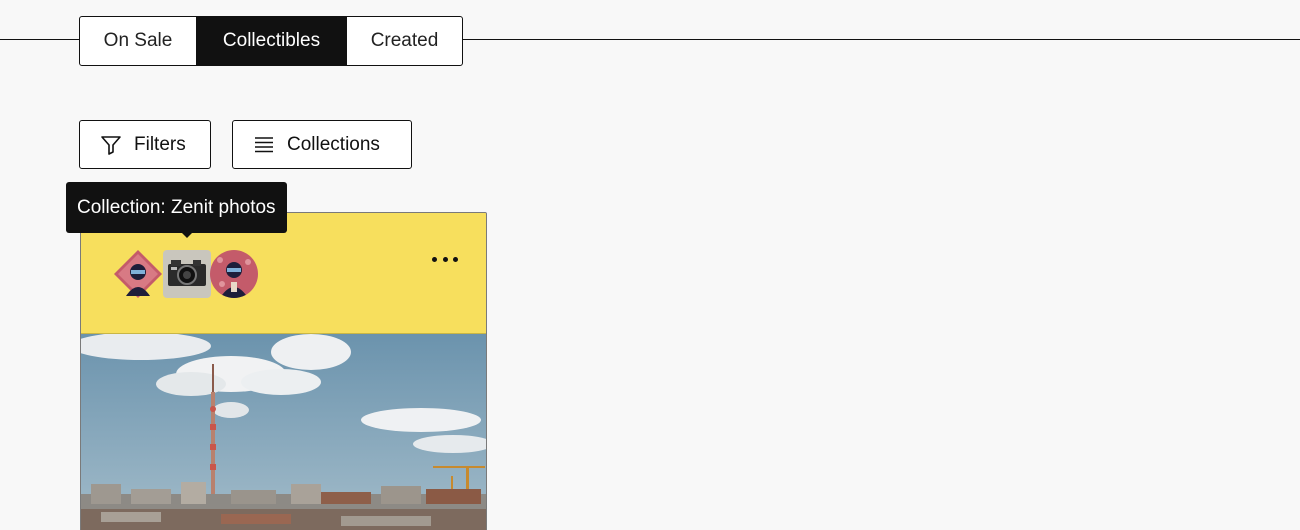  Describe the element at coordinates (111, 145) in the screenshot. I see `filter-funnel-icon` at that location.